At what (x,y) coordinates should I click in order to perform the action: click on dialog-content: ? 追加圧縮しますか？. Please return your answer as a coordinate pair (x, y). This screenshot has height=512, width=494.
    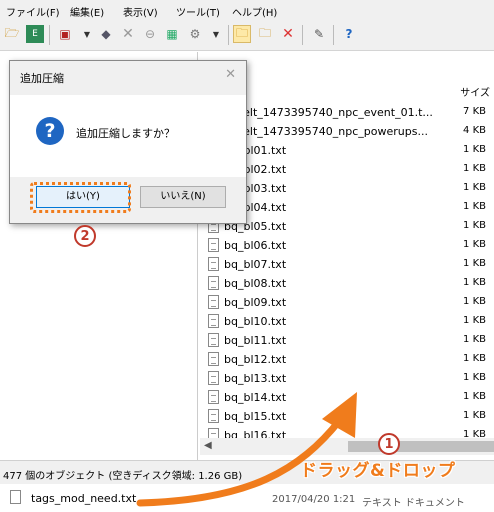
    Looking at the image, I should click on (128, 136).